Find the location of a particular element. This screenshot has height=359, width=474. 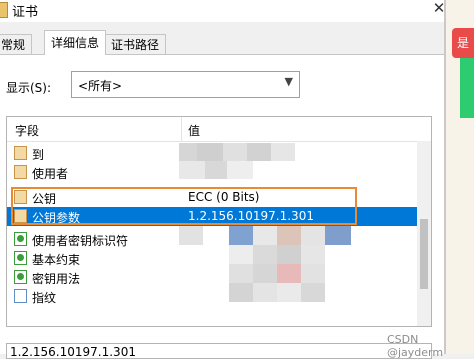

property-field-icon is located at coordinates (20, 296).